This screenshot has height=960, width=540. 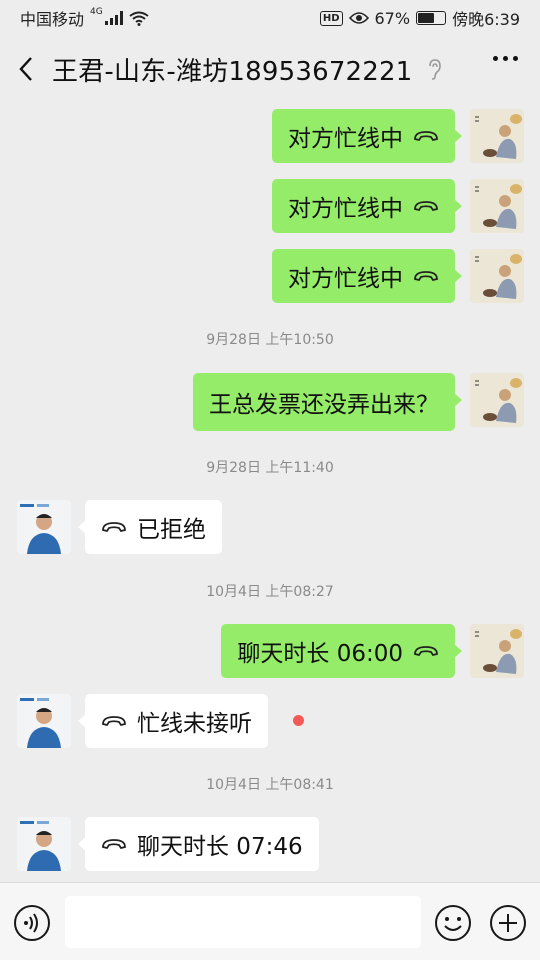 What do you see at coordinates (358, 18) in the screenshot?
I see `eye-icon` at bounding box center [358, 18].